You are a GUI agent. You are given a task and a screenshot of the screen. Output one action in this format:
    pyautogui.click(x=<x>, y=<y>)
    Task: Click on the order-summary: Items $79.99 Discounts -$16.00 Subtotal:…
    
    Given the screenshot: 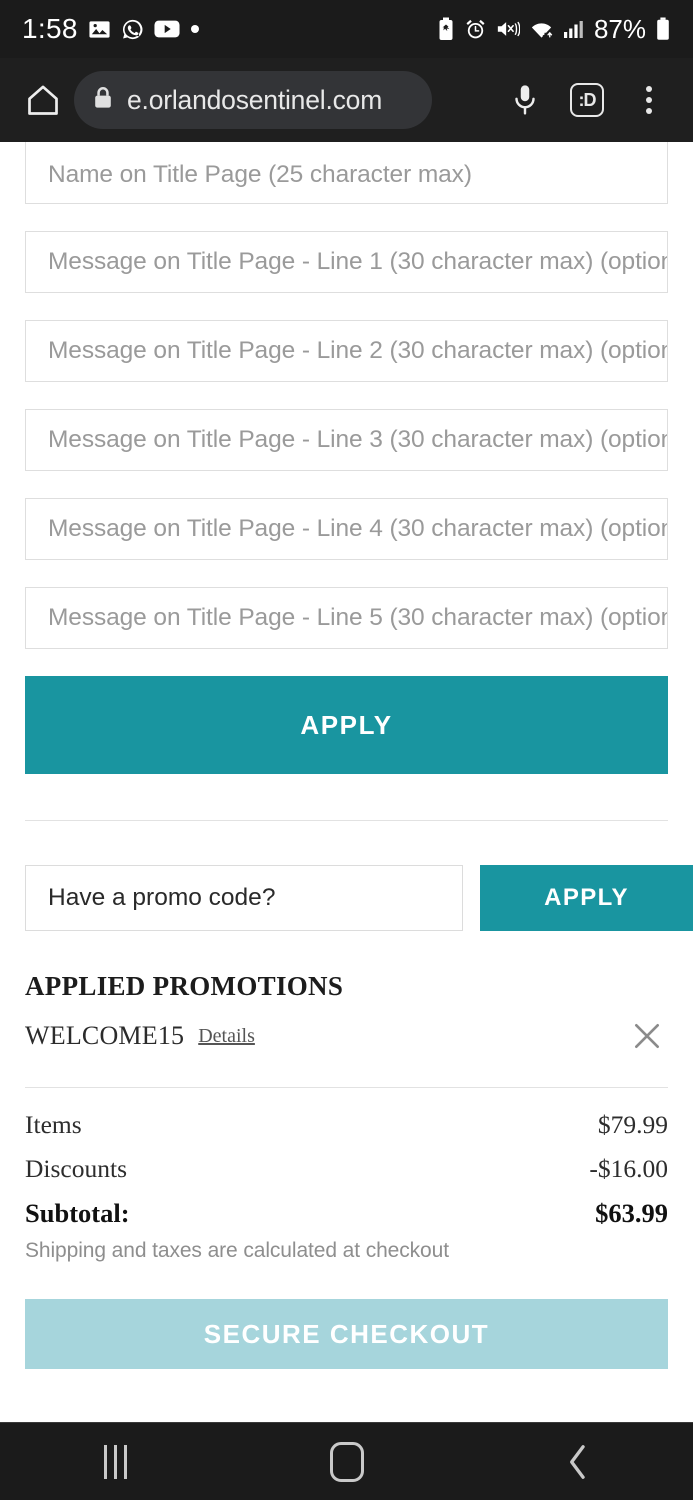 What is the action you would take?
    pyautogui.click(x=346, y=1186)
    